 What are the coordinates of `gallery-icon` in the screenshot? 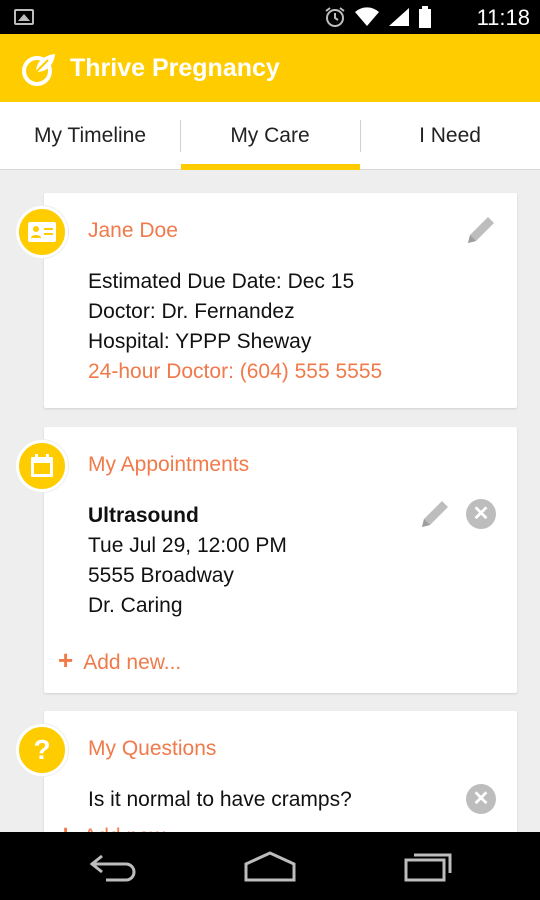 It's located at (24, 17).